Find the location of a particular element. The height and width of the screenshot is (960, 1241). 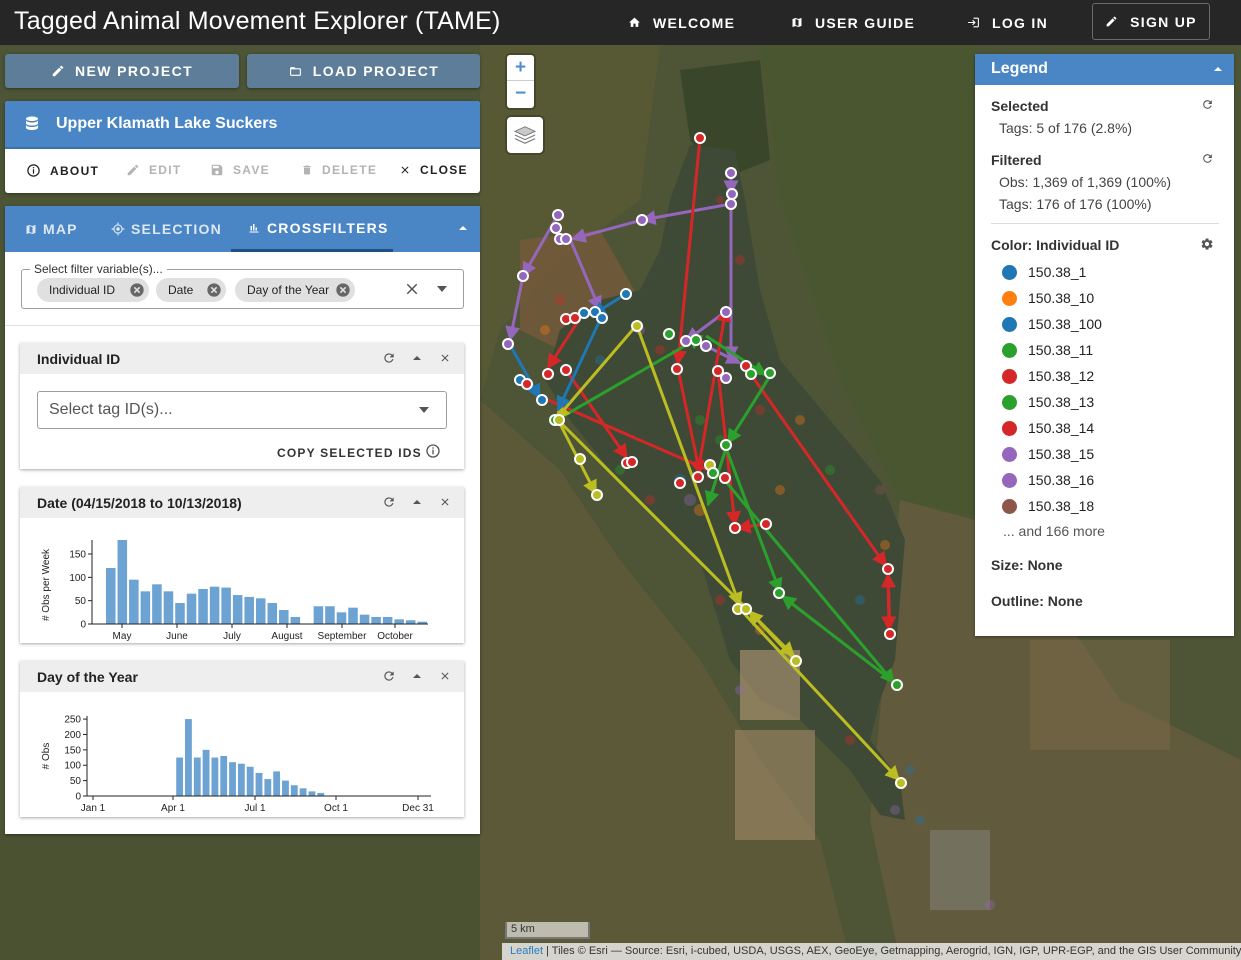

zoom-in-button: + is located at coordinates (520, 68).